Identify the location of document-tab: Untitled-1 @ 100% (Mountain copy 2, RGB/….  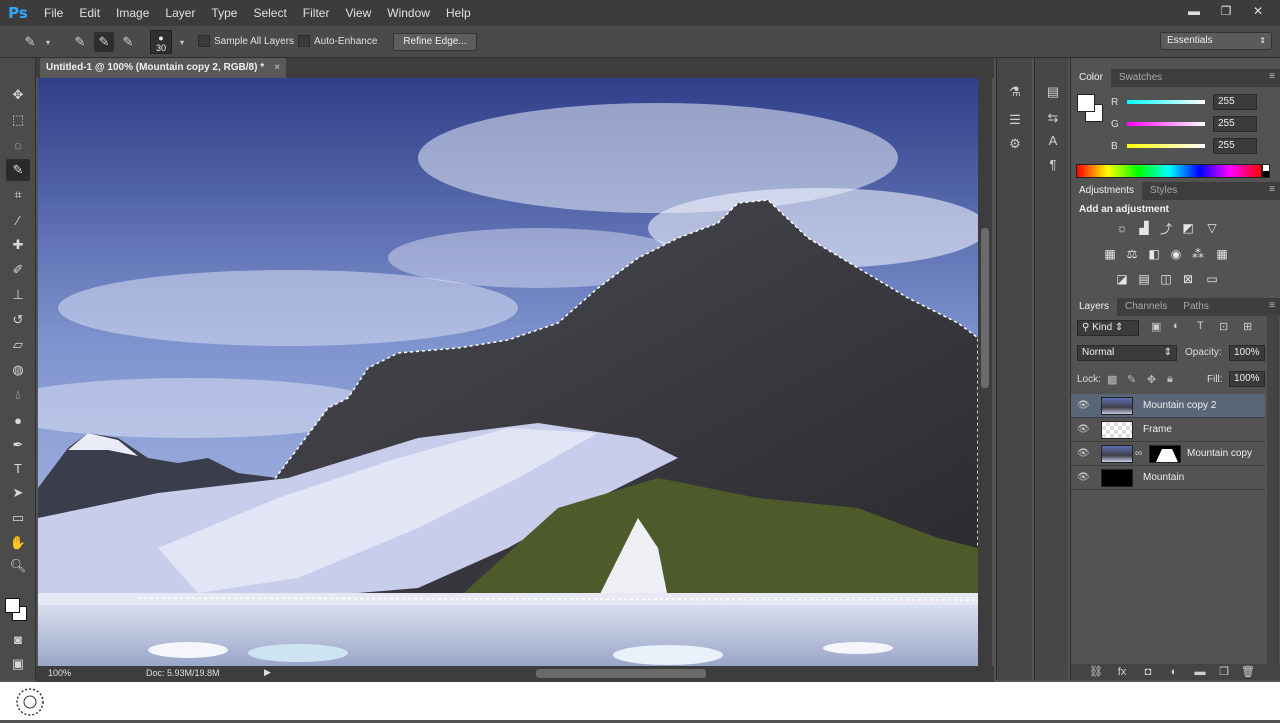
(163, 68).